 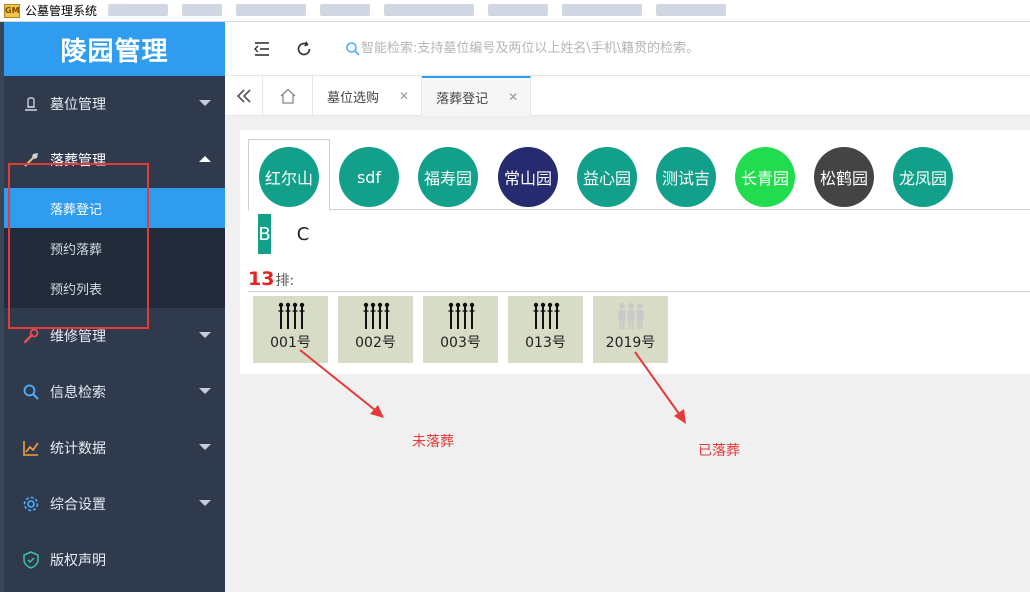 I want to click on row-label: 13 排:, so click(x=271, y=279).